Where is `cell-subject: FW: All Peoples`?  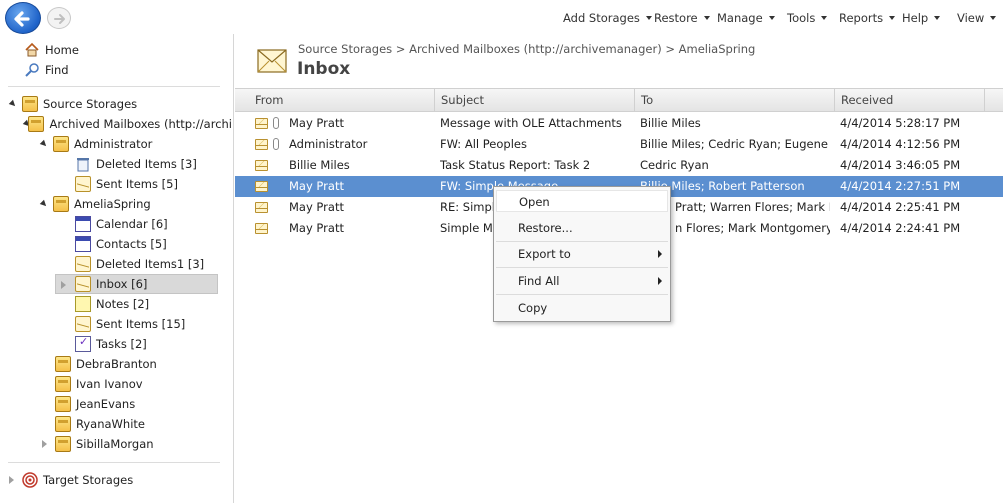
cell-subject: FW: All Peoples is located at coordinates (483, 144).